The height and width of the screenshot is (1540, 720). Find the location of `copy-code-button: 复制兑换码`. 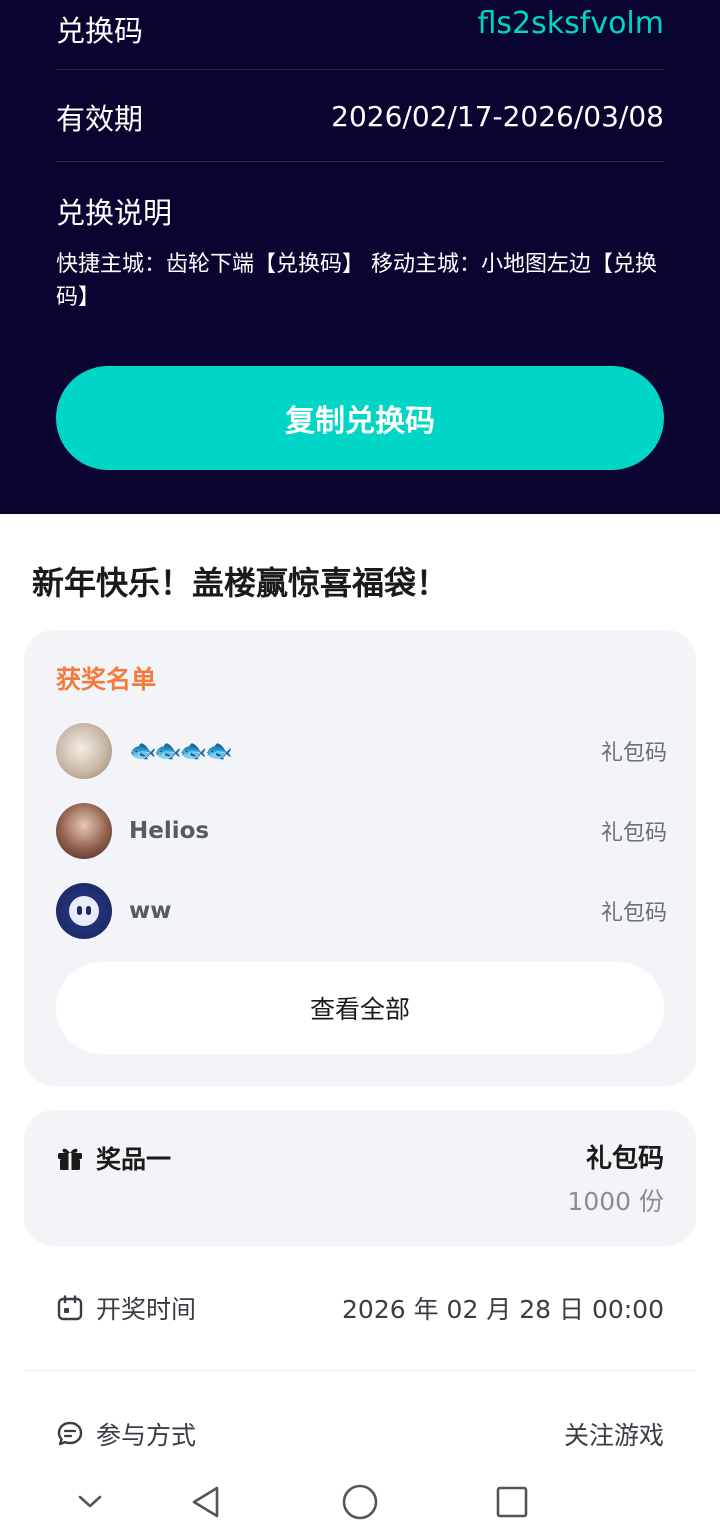

copy-code-button: 复制兑换码 is located at coordinates (360, 418).